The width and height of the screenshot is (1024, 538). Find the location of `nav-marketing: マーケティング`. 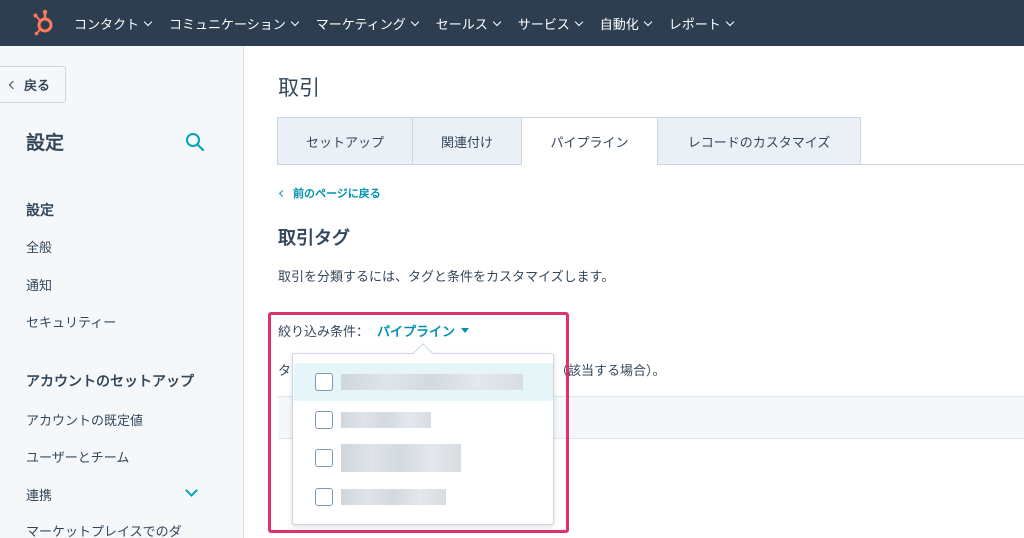

nav-marketing: マーケティング is located at coordinates (367, 23).